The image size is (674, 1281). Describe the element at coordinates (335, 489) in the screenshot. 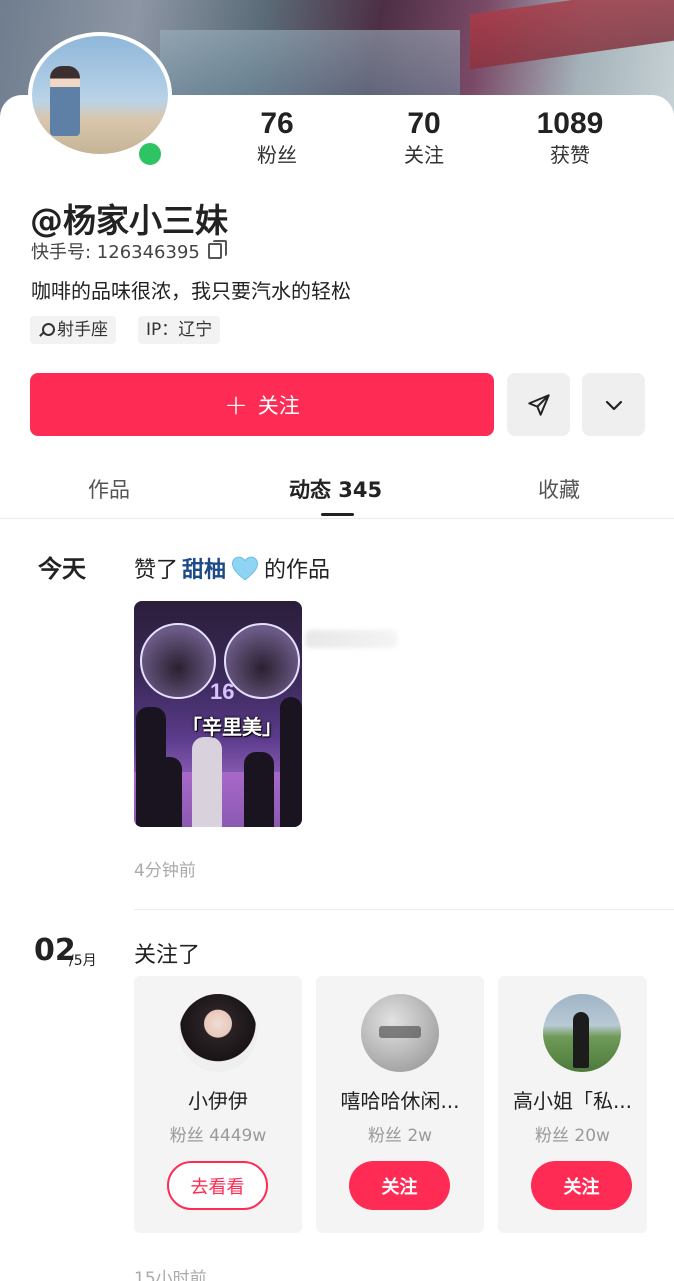

I see `tab-moments: 动态 345` at that location.